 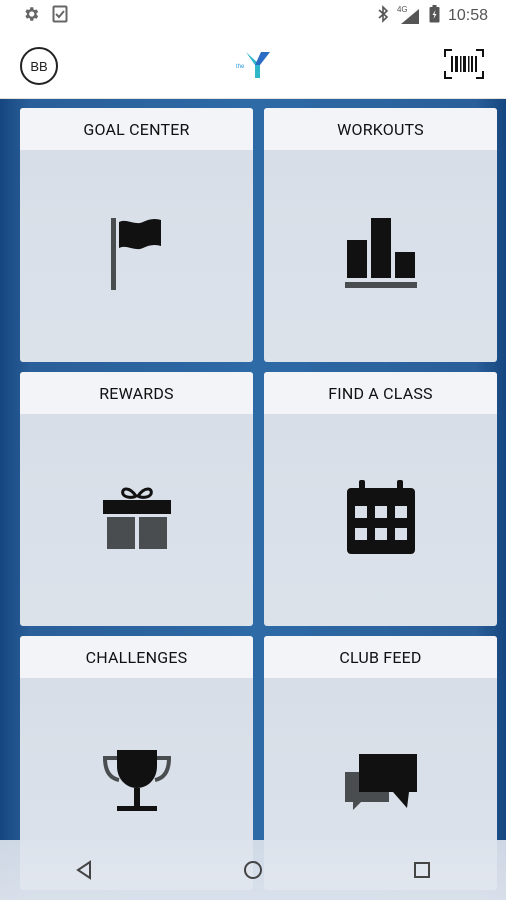 I want to click on app-bar: BB the, so click(x=253, y=65).